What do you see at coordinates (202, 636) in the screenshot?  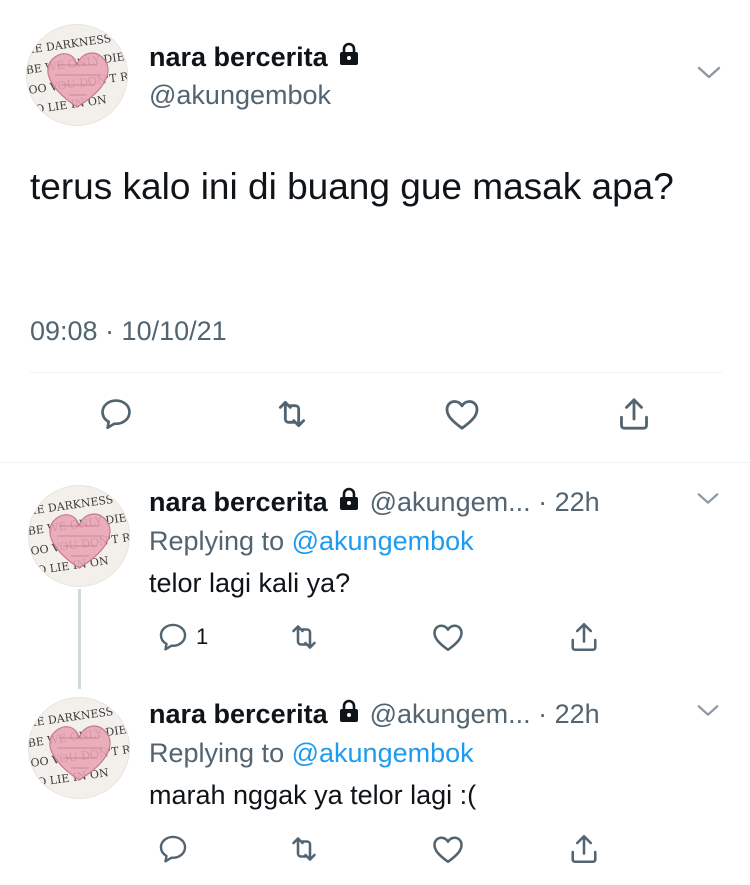 I see `reply-count: 1` at bounding box center [202, 636].